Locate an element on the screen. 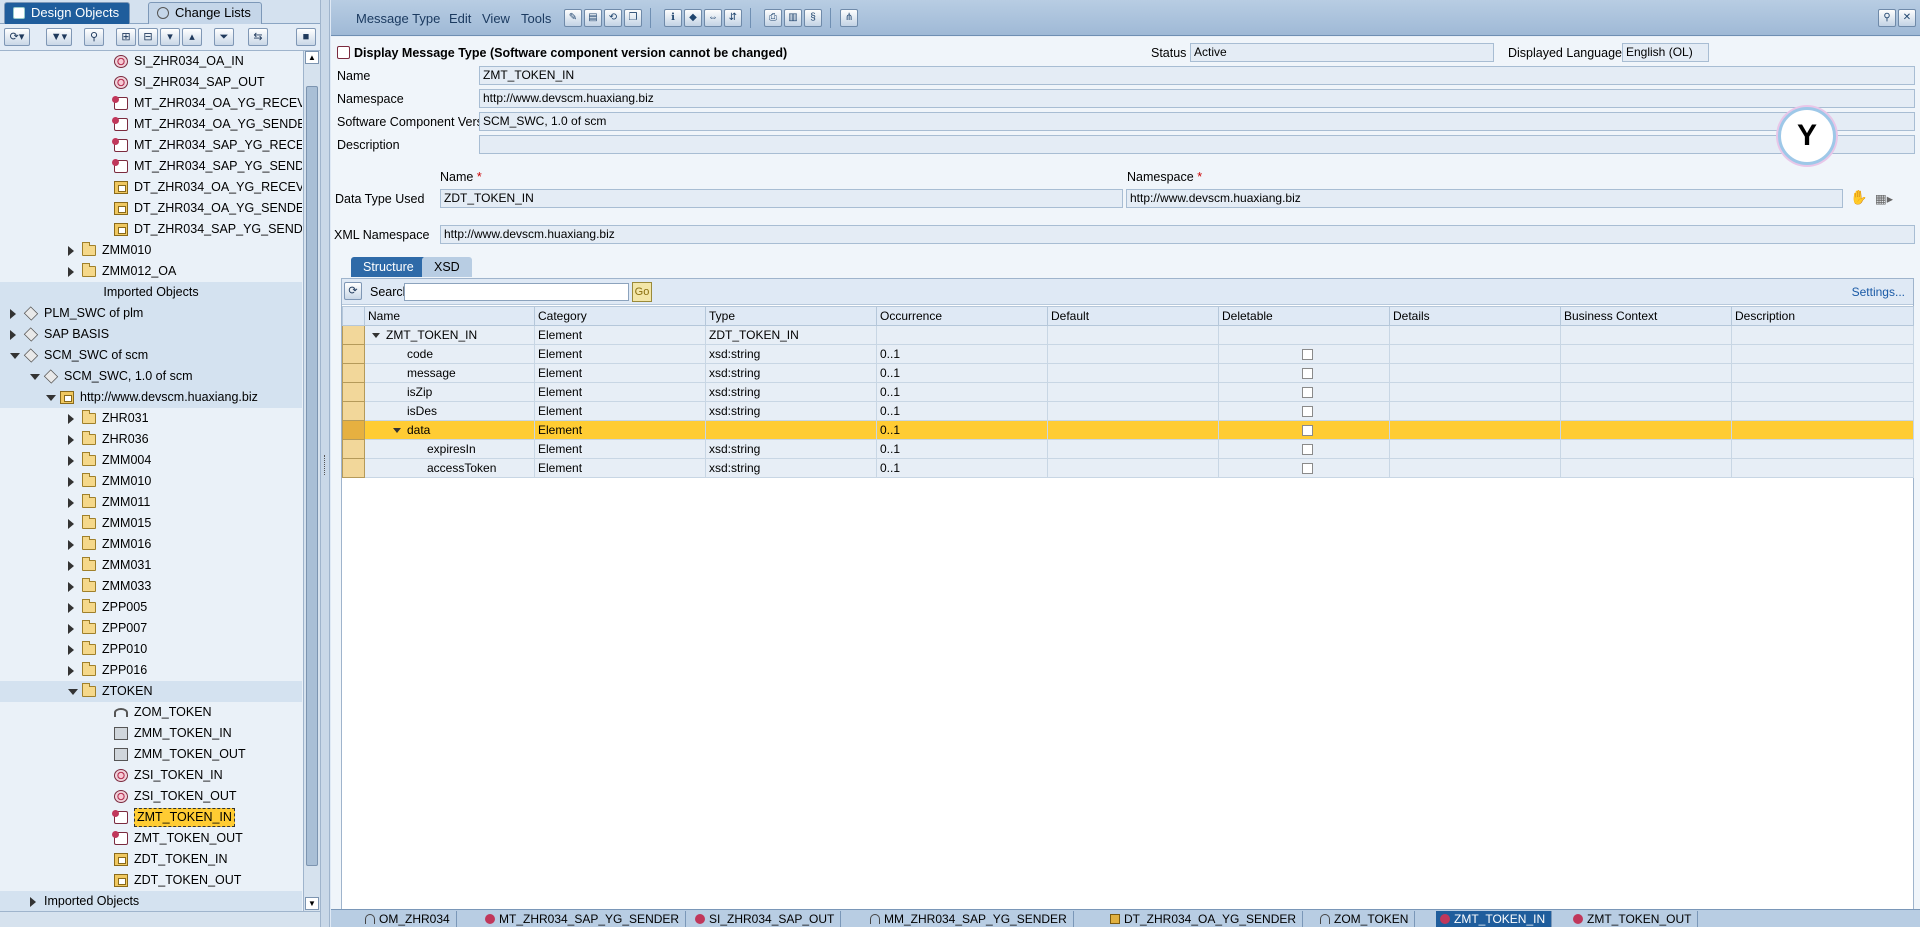 The height and width of the screenshot is (927, 1920). tree-item: MT_ZHR034_OA_YG_RECEVER is located at coordinates (151, 103).